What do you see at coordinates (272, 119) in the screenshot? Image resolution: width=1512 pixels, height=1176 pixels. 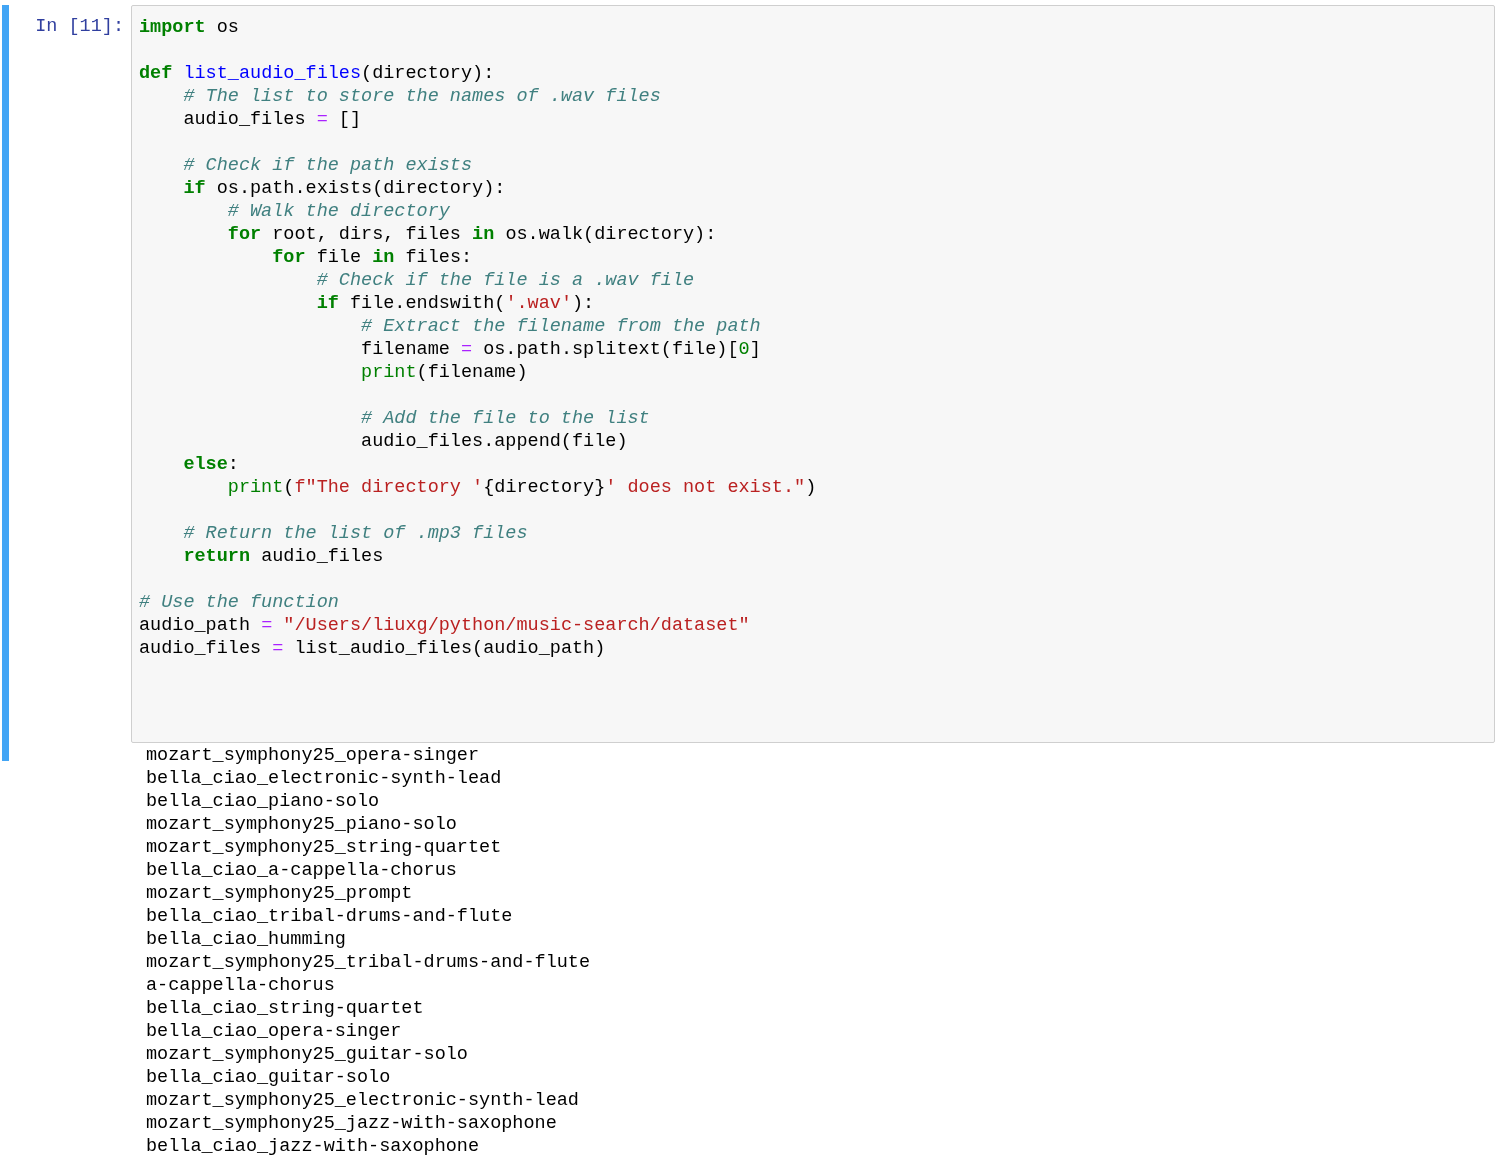 I see `code-line: audio_files = []` at bounding box center [272, 119].